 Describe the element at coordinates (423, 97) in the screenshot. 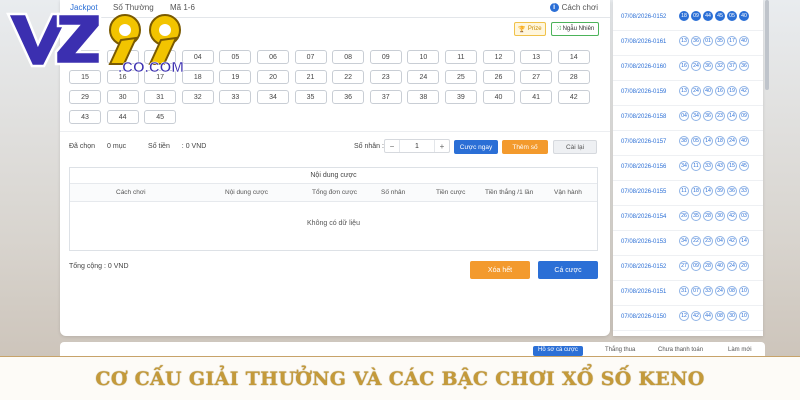

I see `number-cell: 38` at that location.